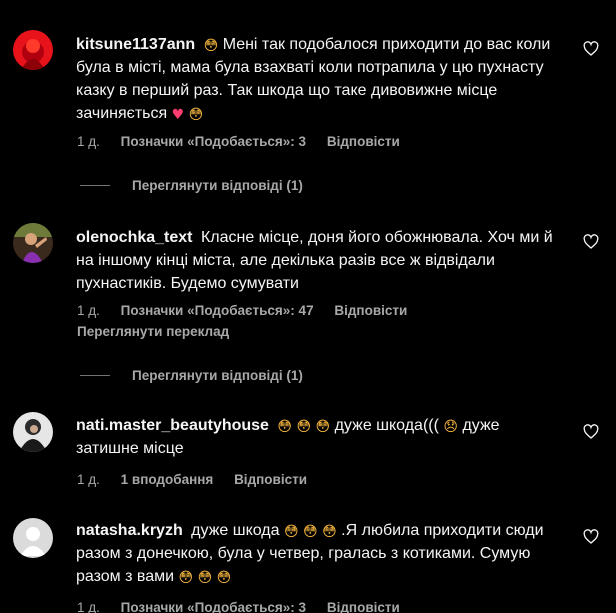 The height and width of the screenshot is (613, 616). What do you see at coordinates (129, 530) in the screenshot?
I see `username: natasha.kryzh` at bounding box center [129, 530].